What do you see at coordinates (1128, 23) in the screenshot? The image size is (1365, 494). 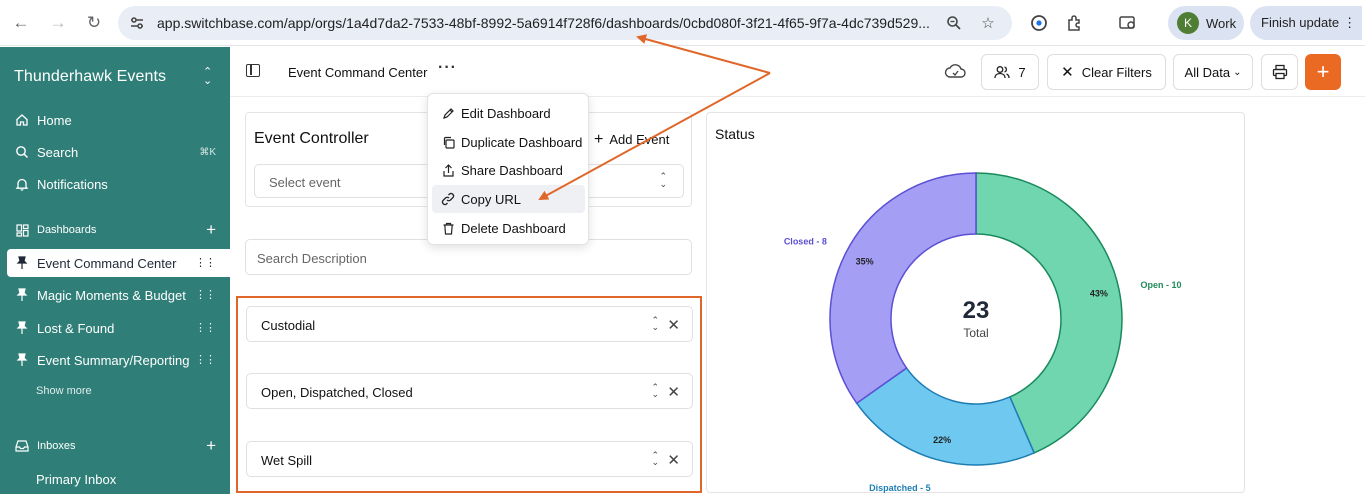 I see `tab-search-icon` at bounding box center [1128, 23].